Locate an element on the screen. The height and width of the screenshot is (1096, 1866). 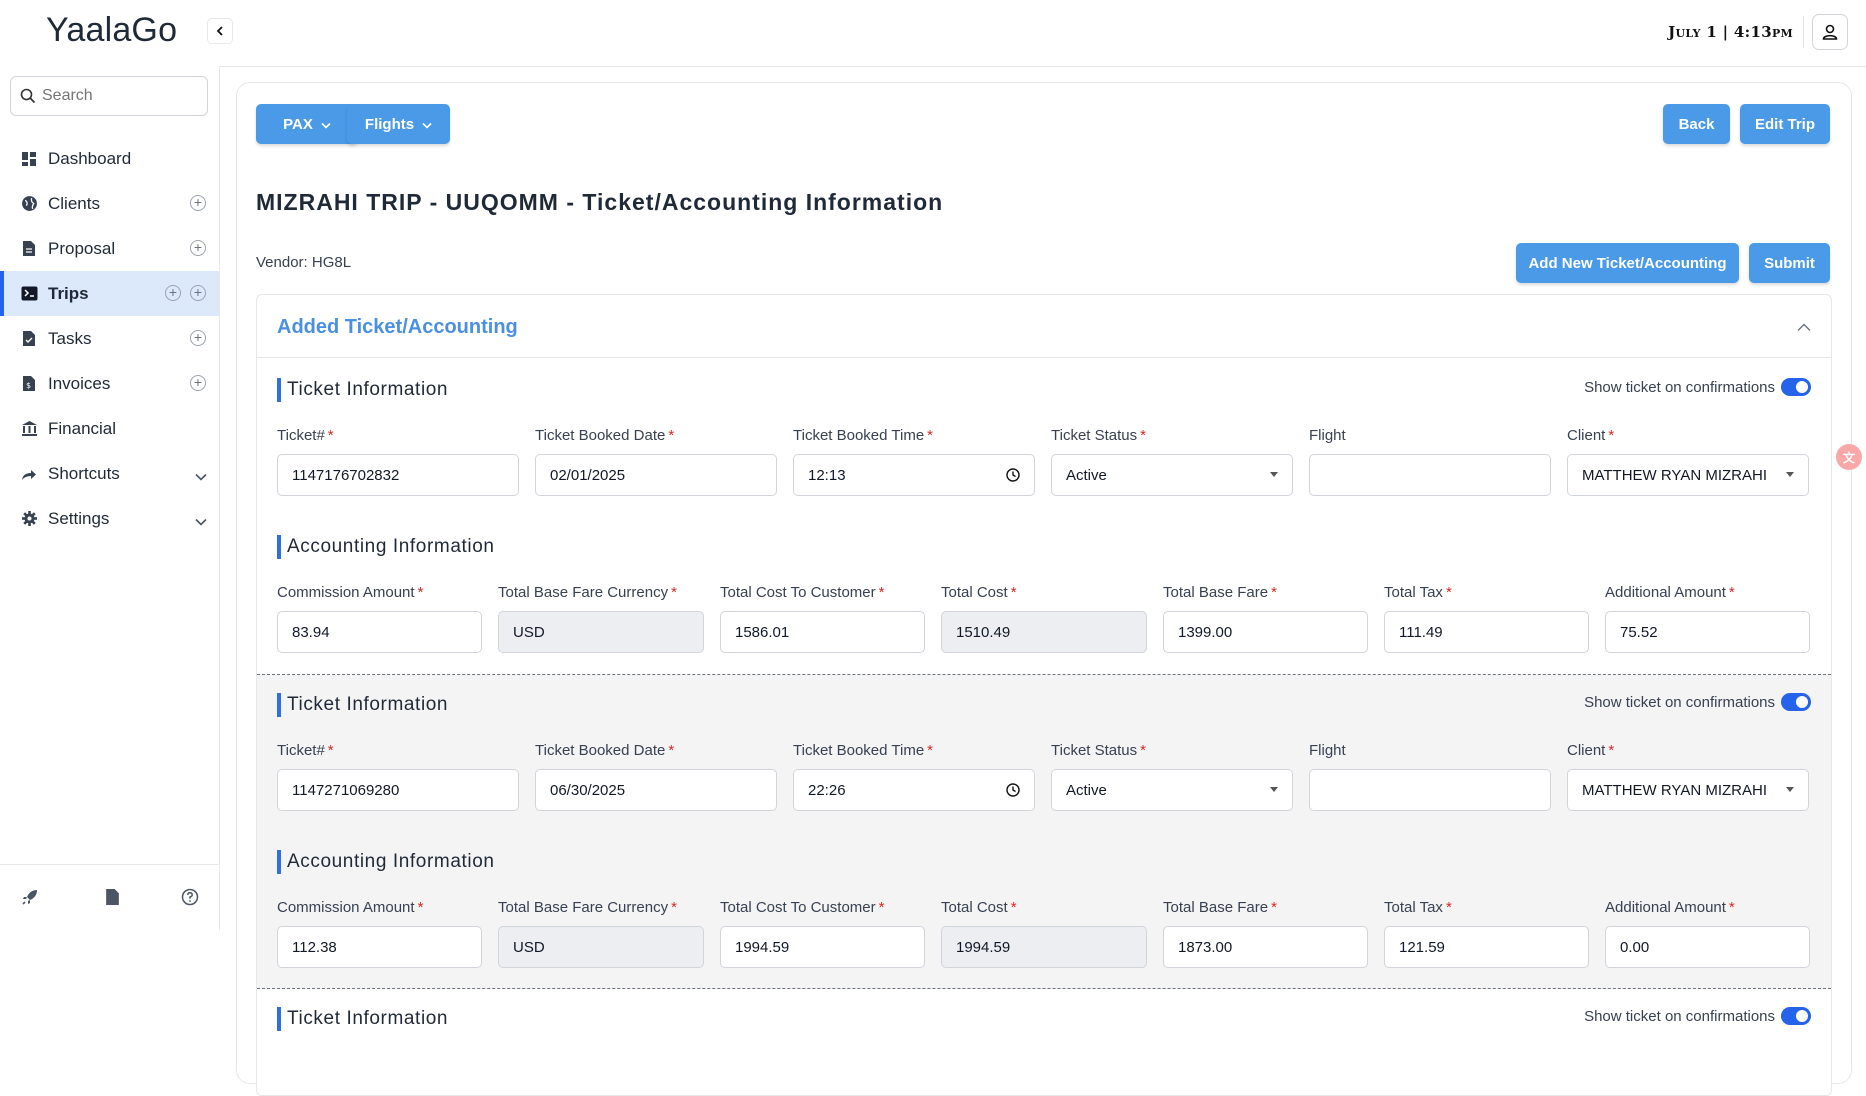
add-task-button: + is located at coordinates (198, 338).